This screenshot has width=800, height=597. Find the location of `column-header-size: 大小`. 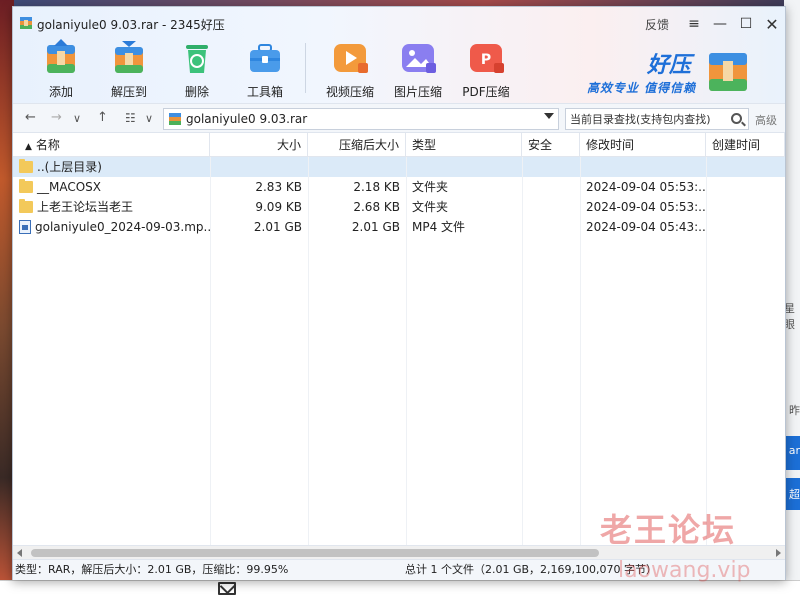

column-header-size: 大小 is located at coordinates (259, 145).